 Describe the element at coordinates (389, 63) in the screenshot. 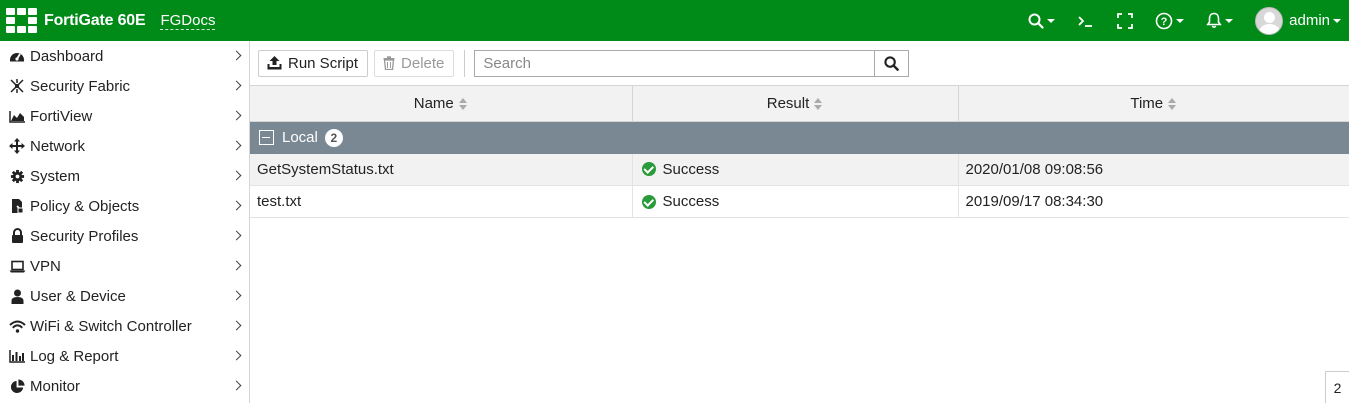

I see `trash-icon` at that location.